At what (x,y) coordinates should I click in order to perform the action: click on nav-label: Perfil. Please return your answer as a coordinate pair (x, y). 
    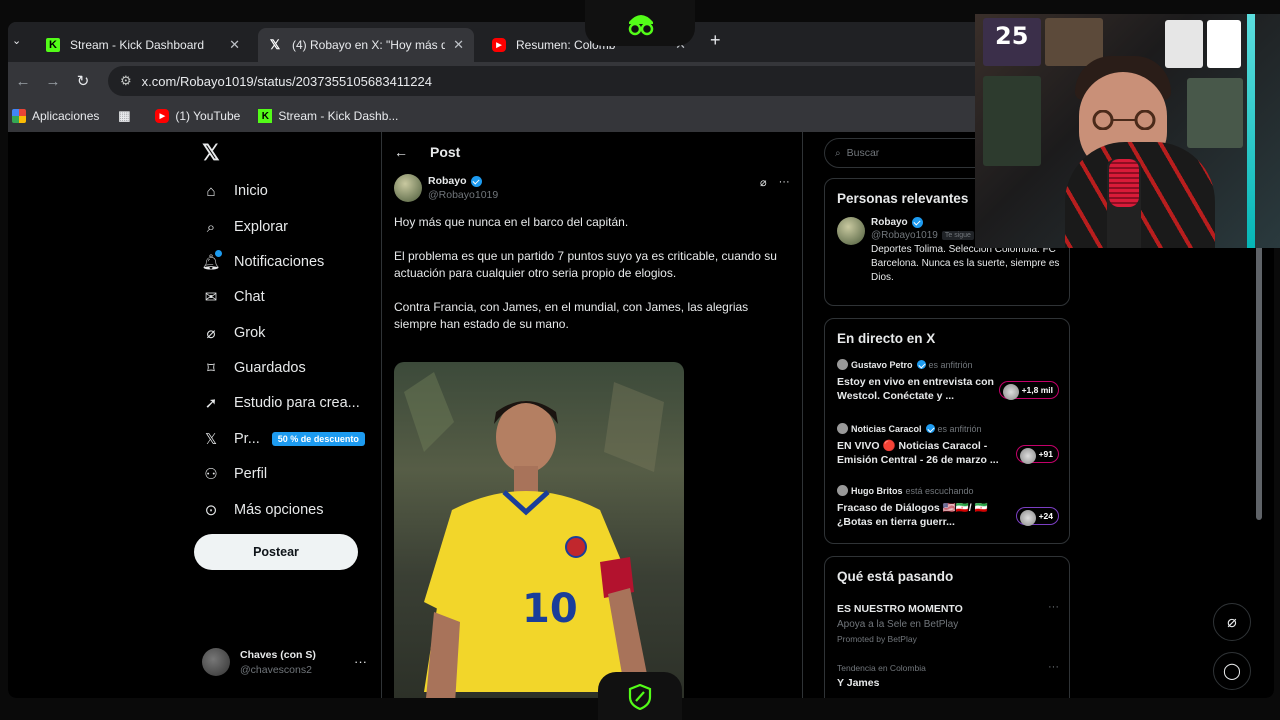
    Looking at the image, I should click on (251, 474).